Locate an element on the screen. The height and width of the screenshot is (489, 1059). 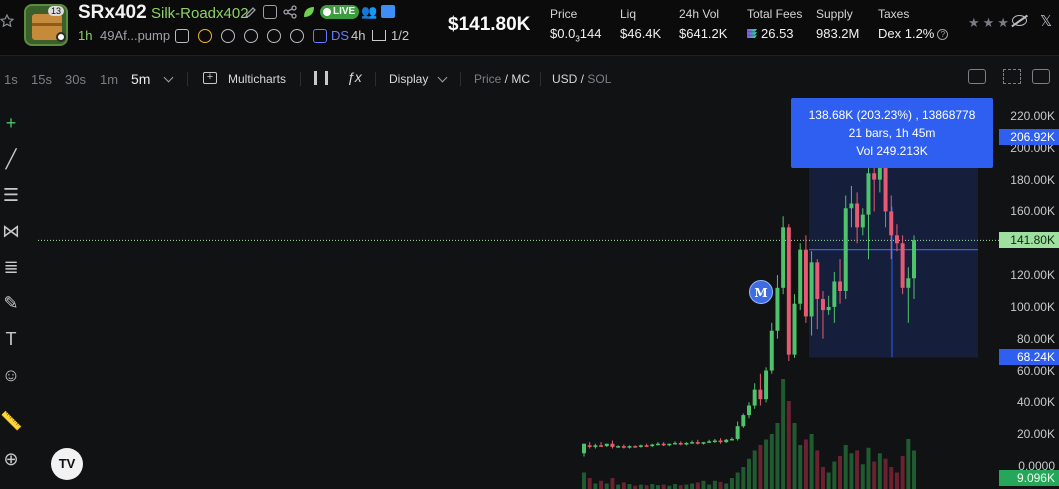
volume-tag: 9.096K is located at coordinates (1029, 478).